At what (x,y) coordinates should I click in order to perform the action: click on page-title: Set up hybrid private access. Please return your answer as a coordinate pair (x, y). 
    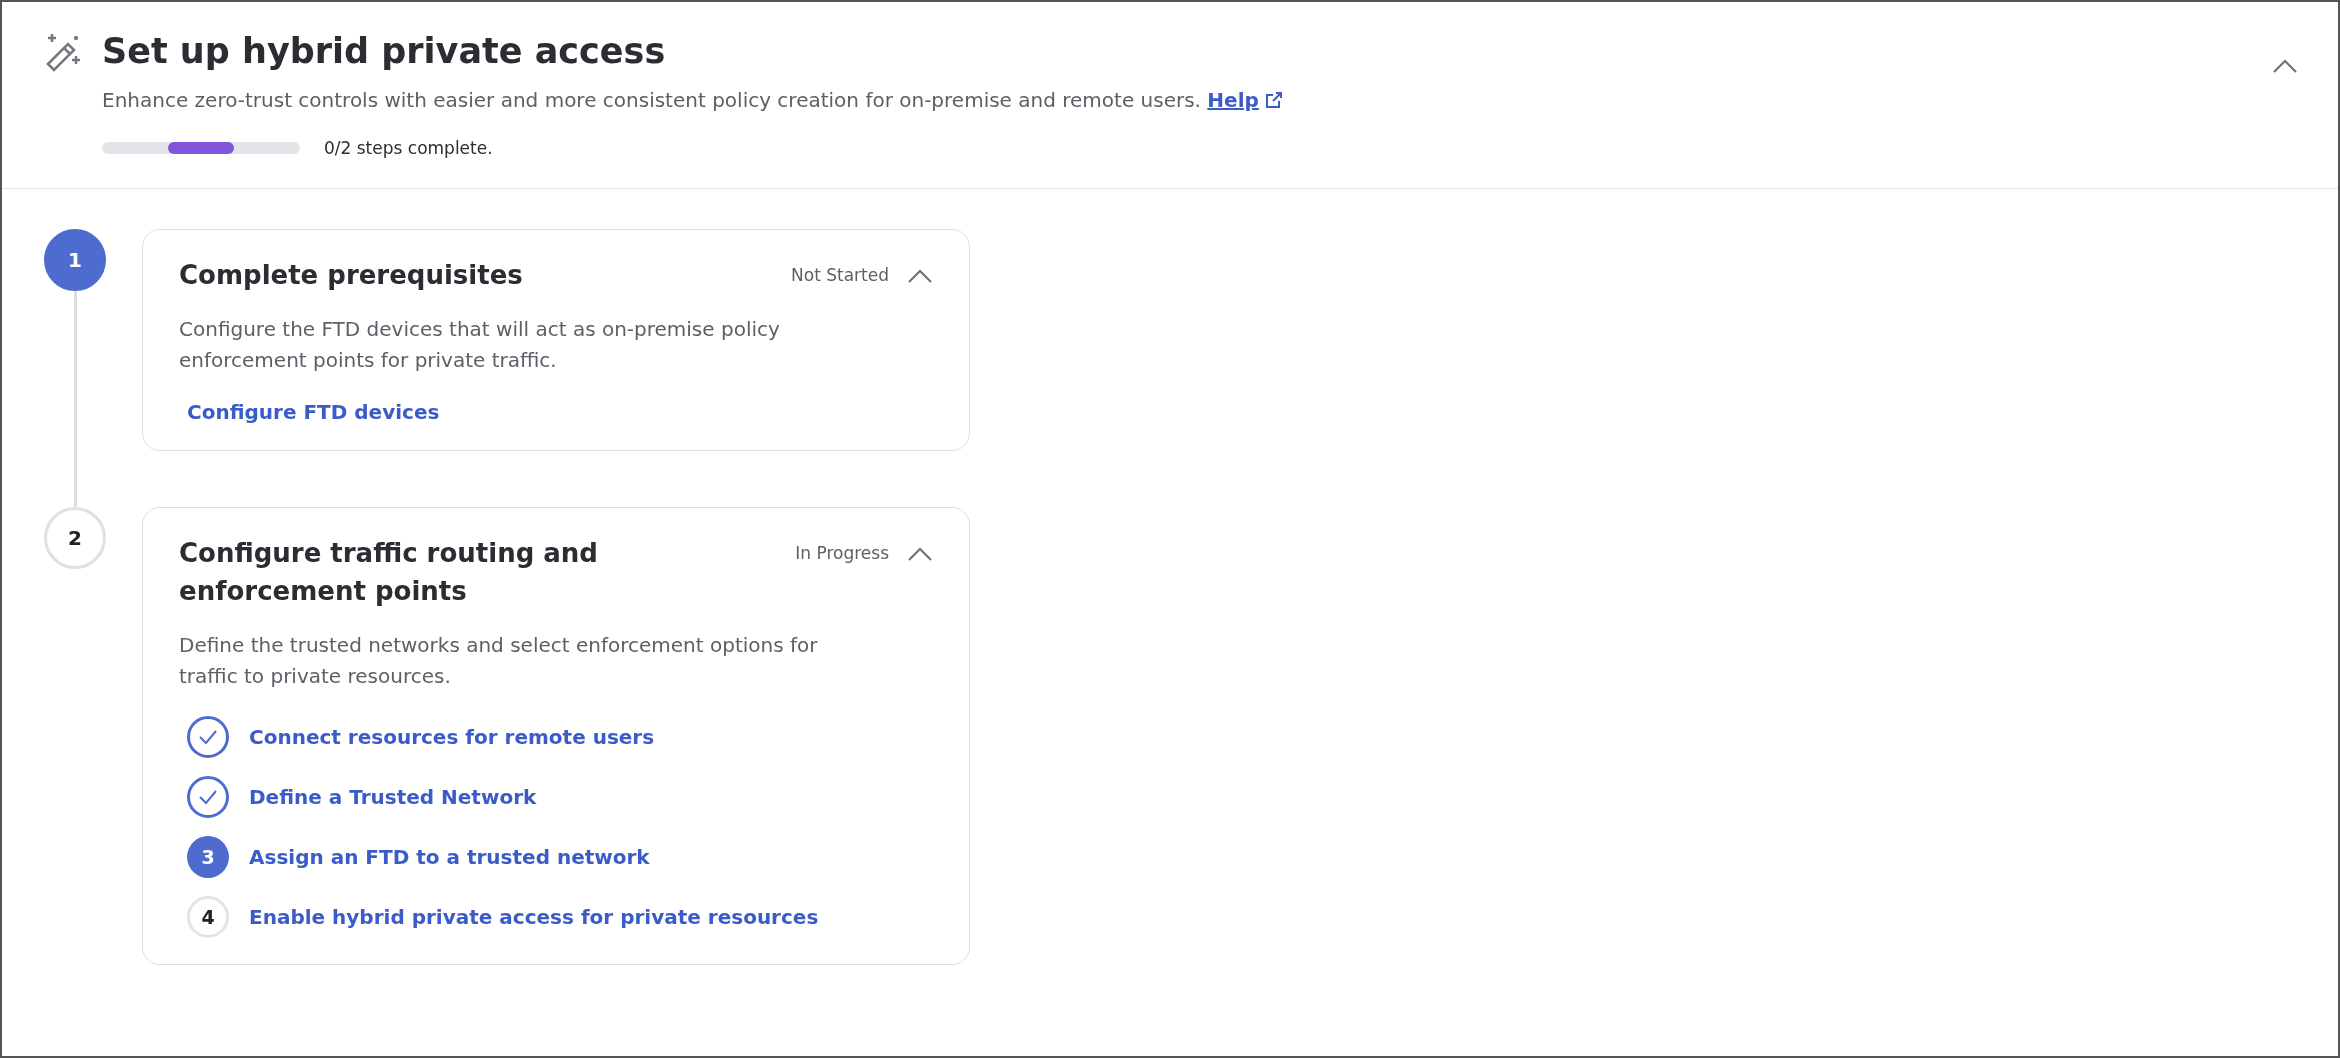
    Looking at the image, I should click on (384, 51).